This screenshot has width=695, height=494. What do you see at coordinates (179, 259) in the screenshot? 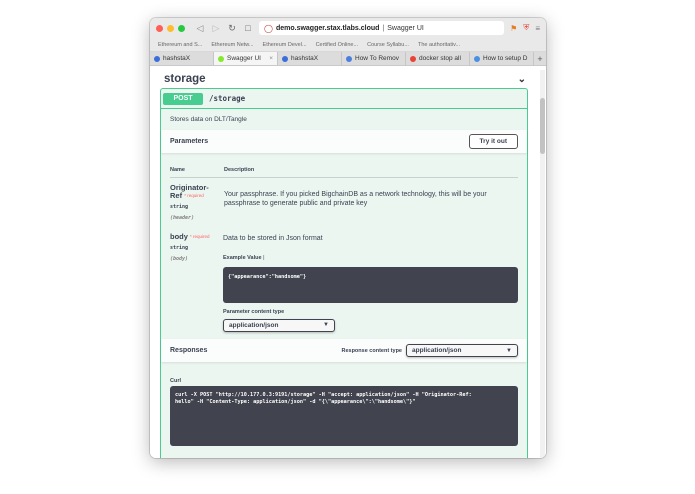
I see `parameter-location: (body)` at bounding box center [179, 259].